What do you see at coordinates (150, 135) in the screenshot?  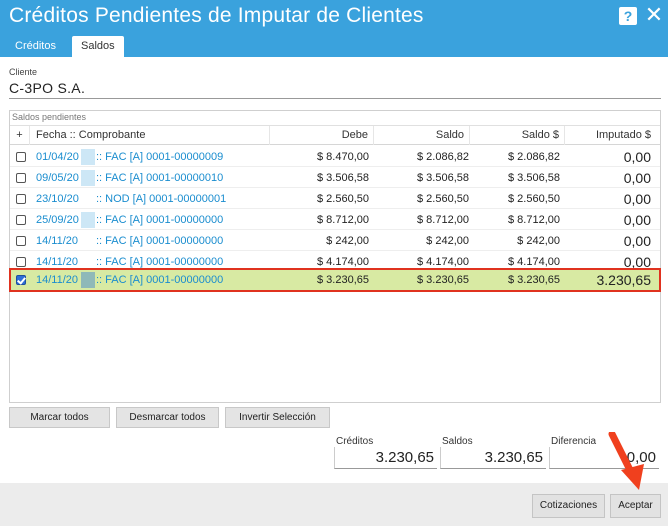 I see `header-comprobante: Fecha :: Comprobante` at bounding box center [150, 135].